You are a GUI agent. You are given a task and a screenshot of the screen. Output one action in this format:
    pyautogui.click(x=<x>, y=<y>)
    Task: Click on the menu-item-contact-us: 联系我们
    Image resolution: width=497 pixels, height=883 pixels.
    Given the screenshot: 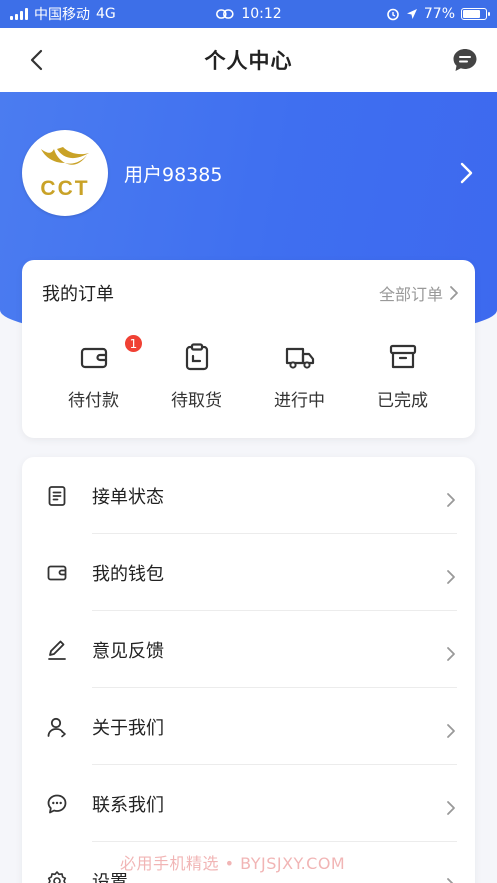 What is the action you would take?
    pyautogui.click(x=248, y=803)
    